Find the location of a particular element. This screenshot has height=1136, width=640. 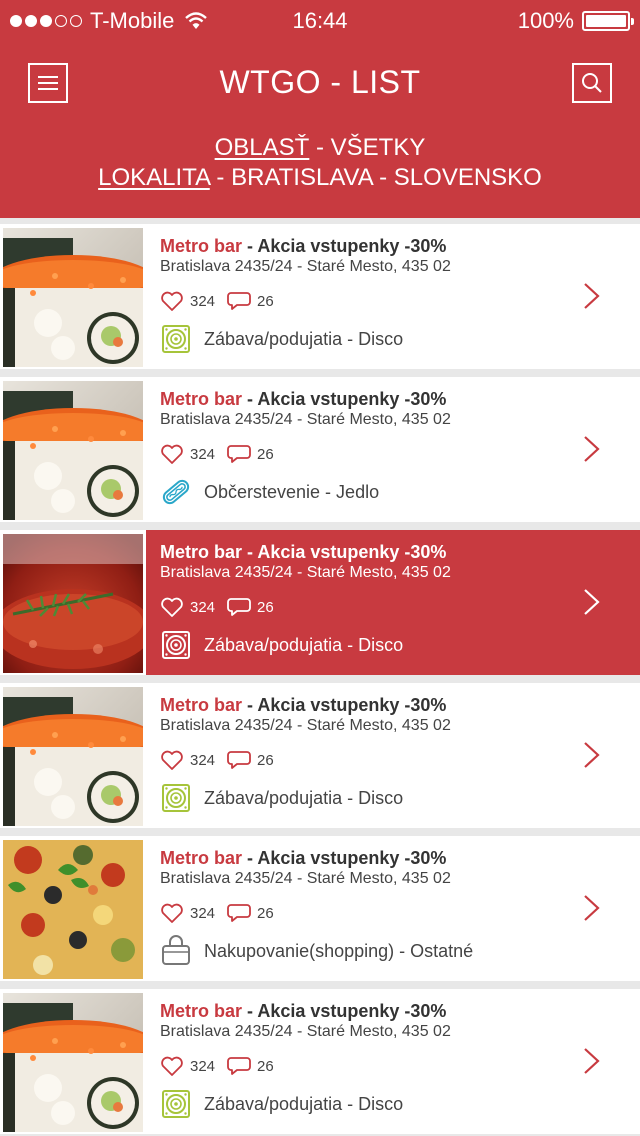

category-label: Občerstevenie - Jedlo is located at coordinates (292, 491).